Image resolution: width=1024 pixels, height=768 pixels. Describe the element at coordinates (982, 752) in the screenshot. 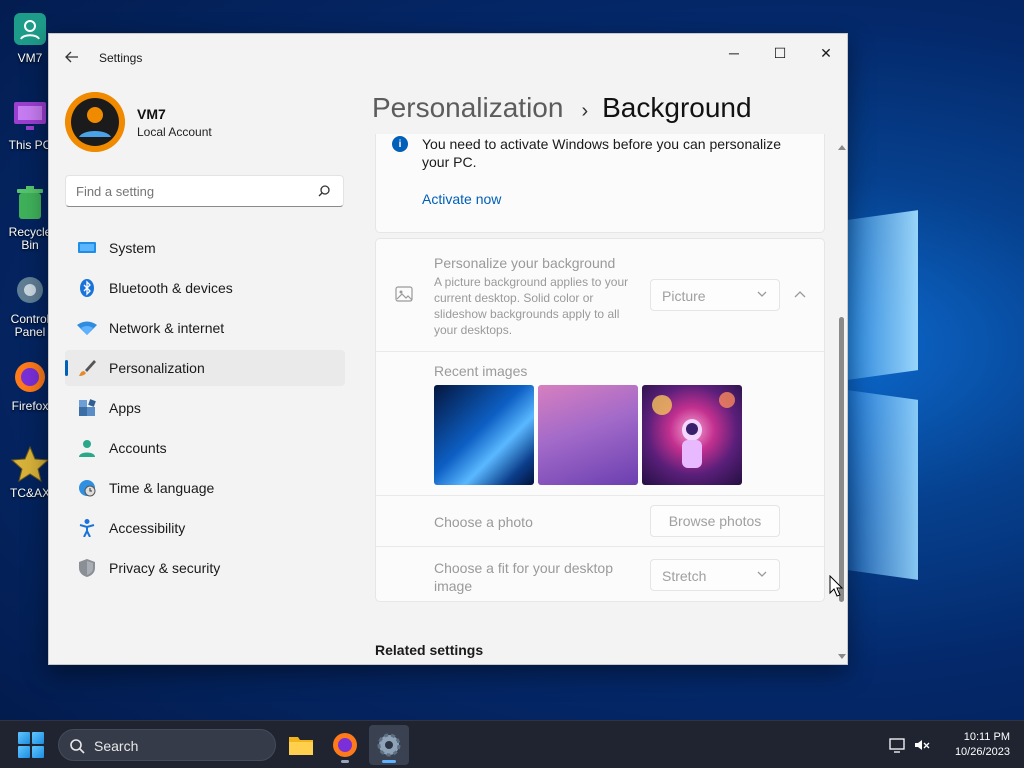

I see `clock-date: 10/26/2023` at that location.